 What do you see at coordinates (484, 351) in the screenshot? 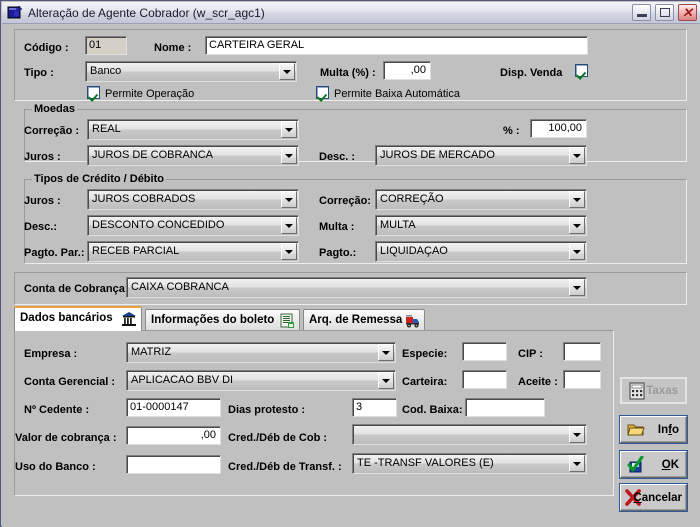
I see `especie-field` at bounding box center [484, 351].